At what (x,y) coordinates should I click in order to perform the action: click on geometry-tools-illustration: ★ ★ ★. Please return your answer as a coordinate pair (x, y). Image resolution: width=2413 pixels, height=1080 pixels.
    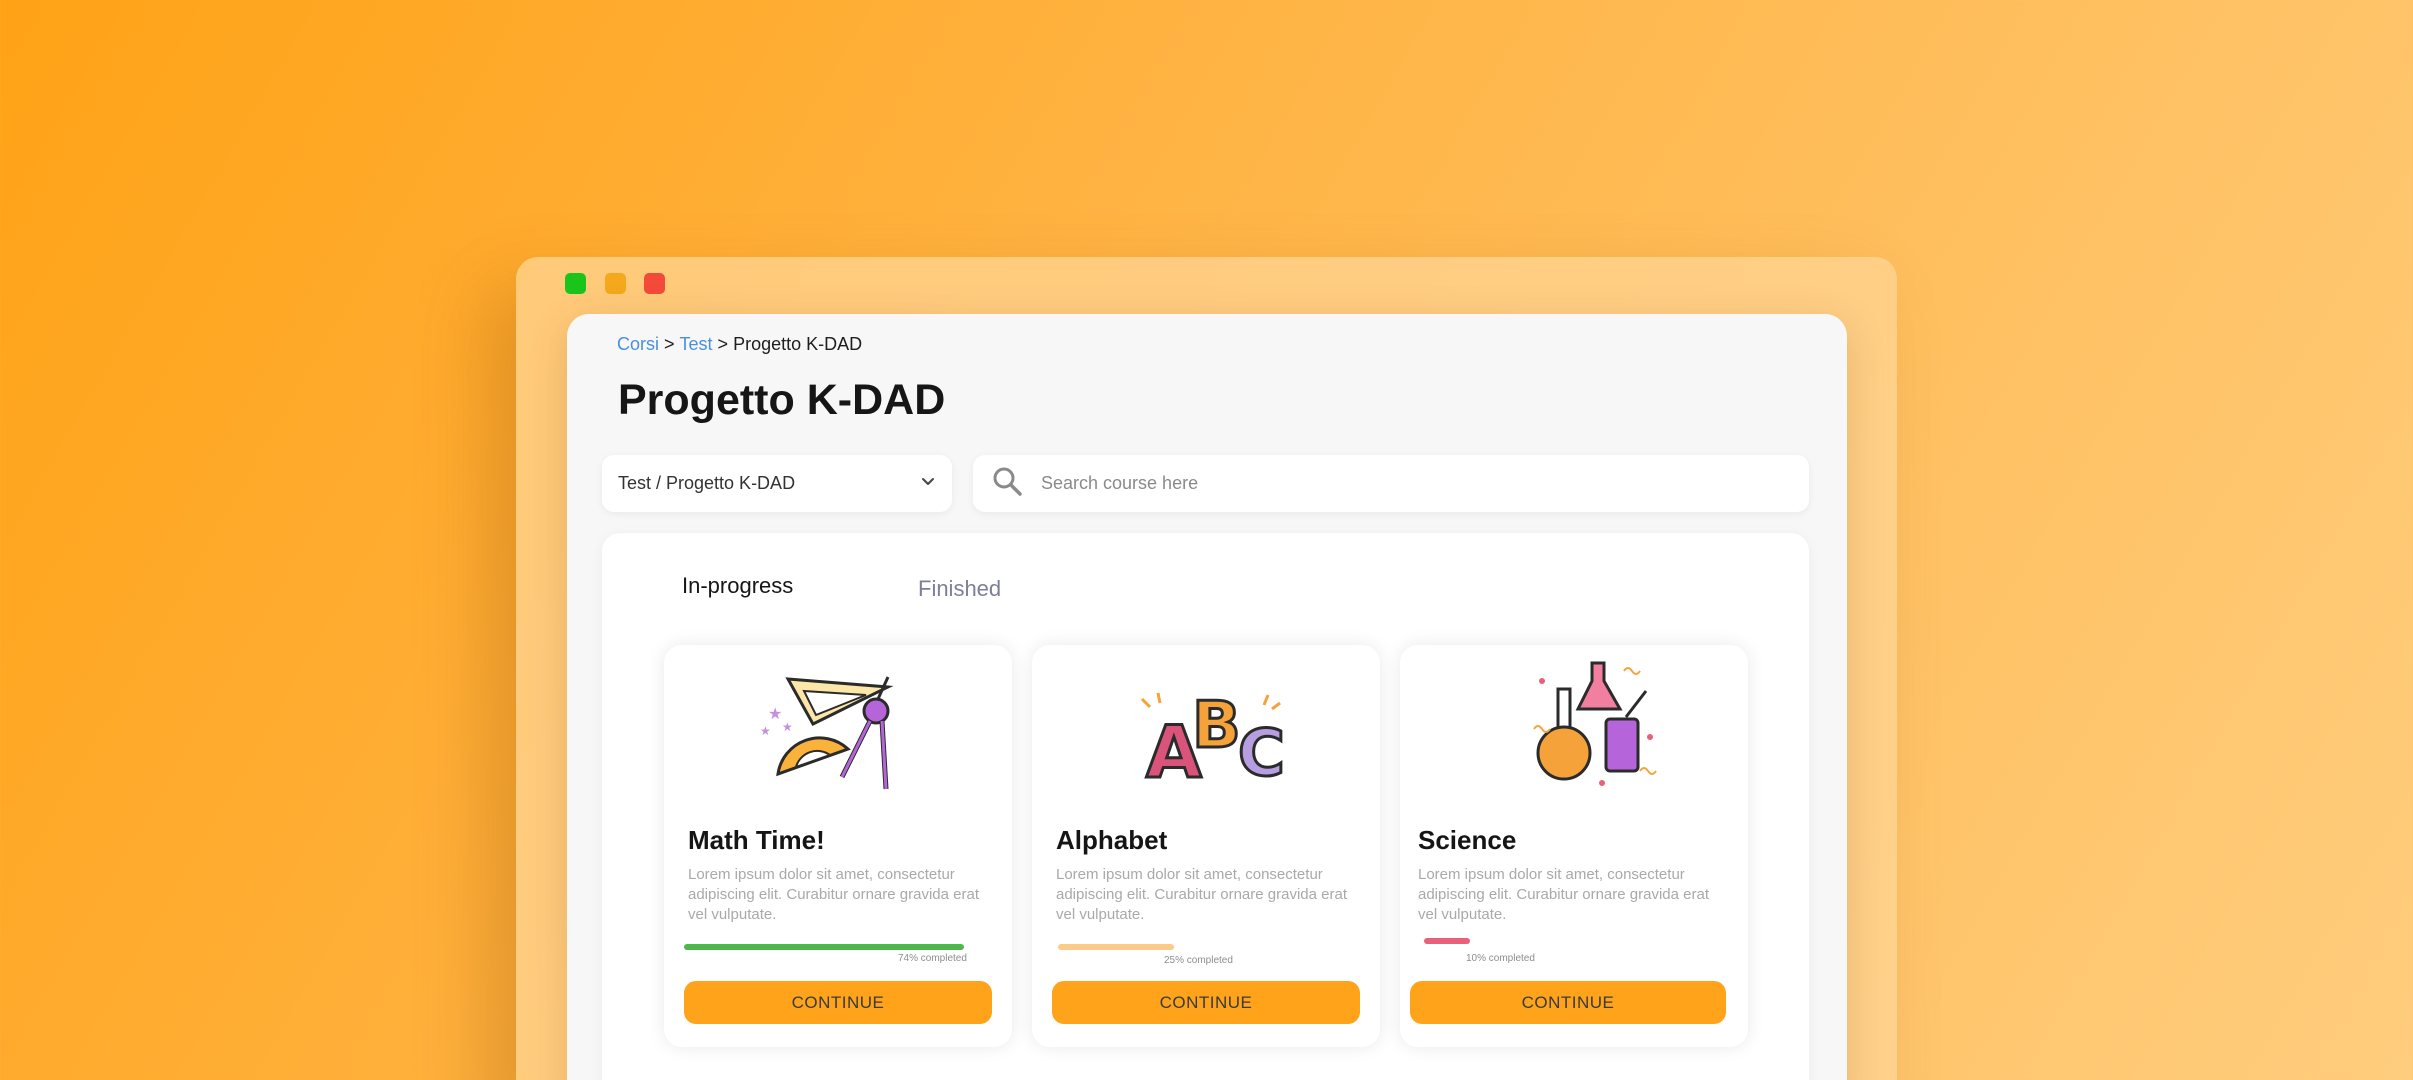
    Looking at the image, I should click on (838, 729).